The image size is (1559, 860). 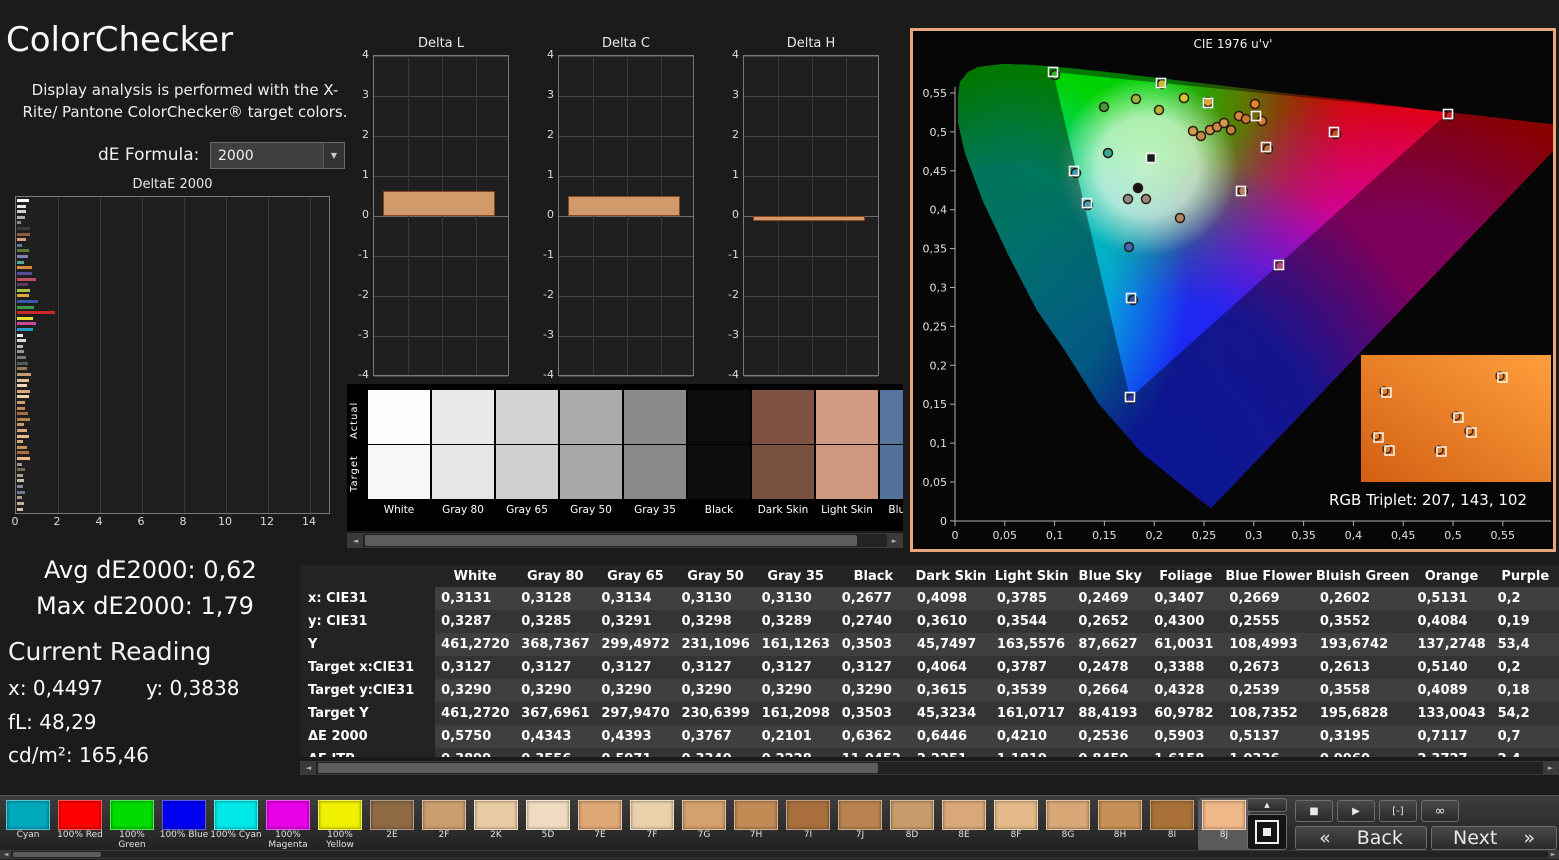 I want to click on svg-text: 0,25, so click(x=935, y=326).